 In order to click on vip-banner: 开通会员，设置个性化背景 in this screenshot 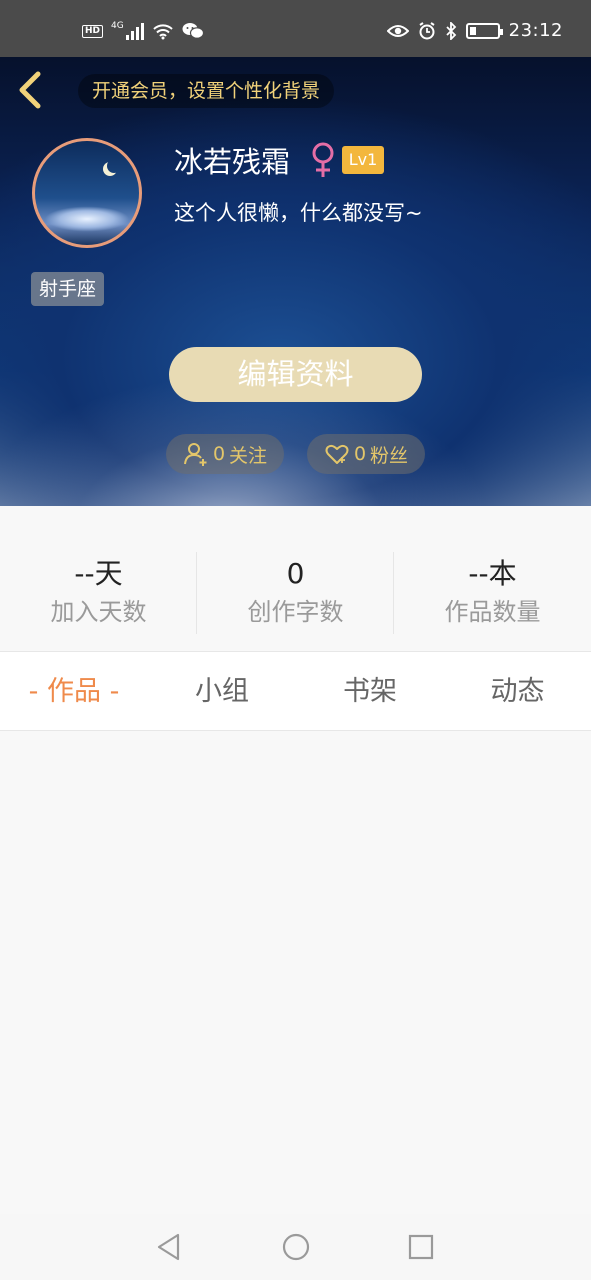, I will do `click(206, 91)`.